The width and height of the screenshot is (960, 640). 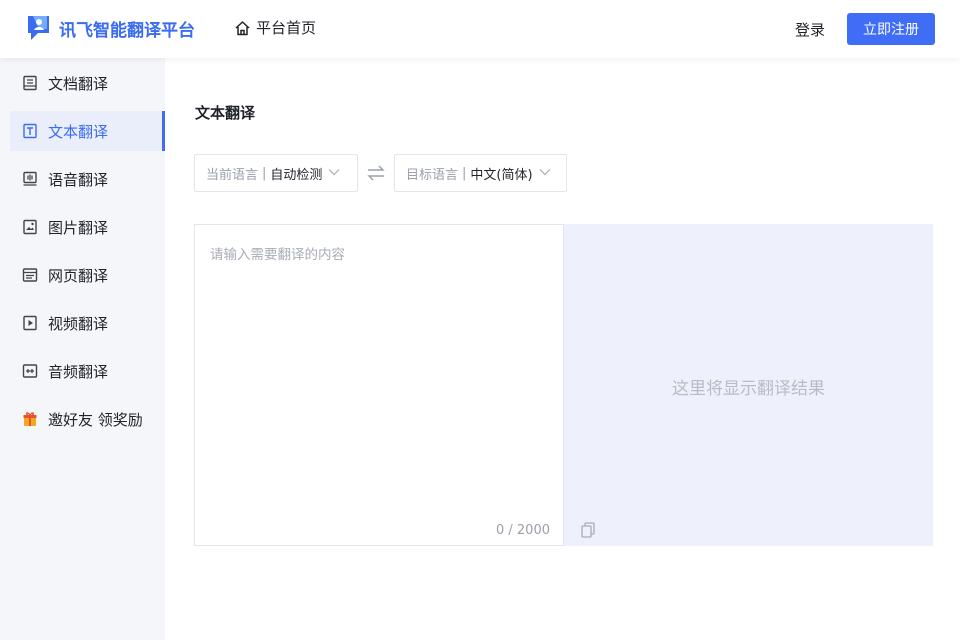 I want to click on swap-languages-icon, so click(x=376, y=173).